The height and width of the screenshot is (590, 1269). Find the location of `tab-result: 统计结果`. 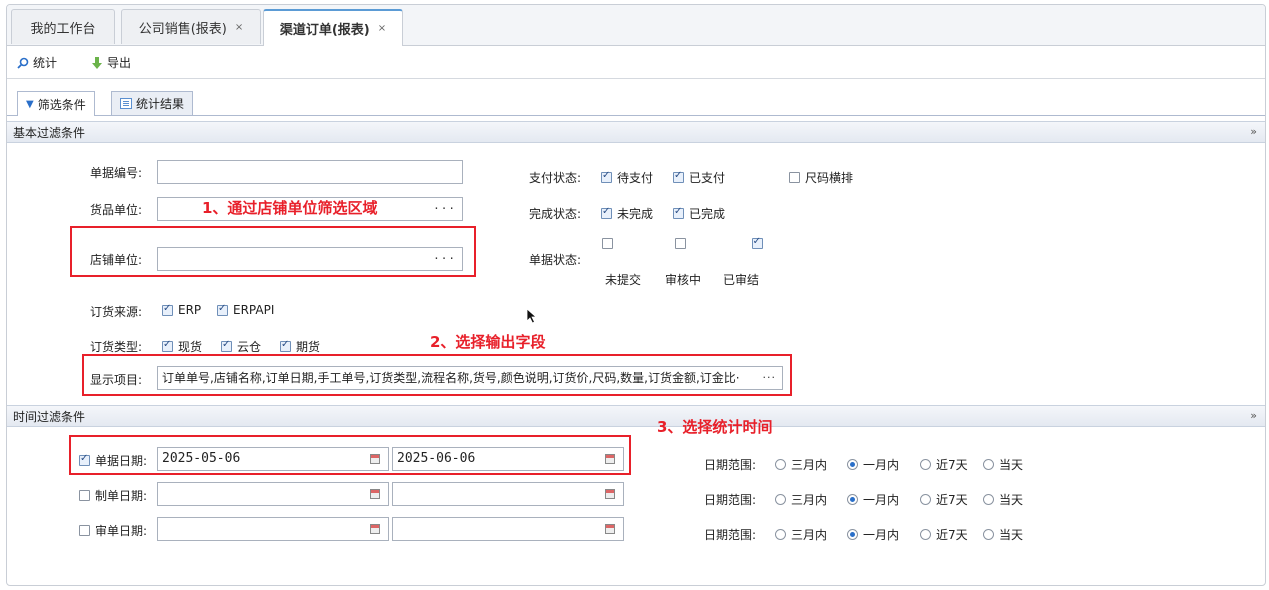

tab-result: 统计结果 is located at coordinates (152, 103).